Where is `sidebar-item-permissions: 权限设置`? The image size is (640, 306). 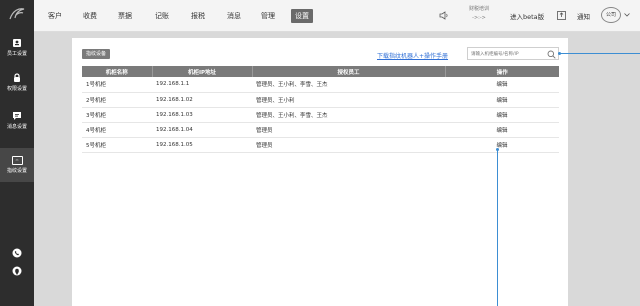 sidebar-item-permissions: 权限设置 is located at coordinates (17, 88).